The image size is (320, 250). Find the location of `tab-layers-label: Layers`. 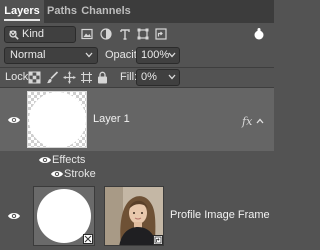

tab-layers-label: Layers is located at coordinates (22, 11).